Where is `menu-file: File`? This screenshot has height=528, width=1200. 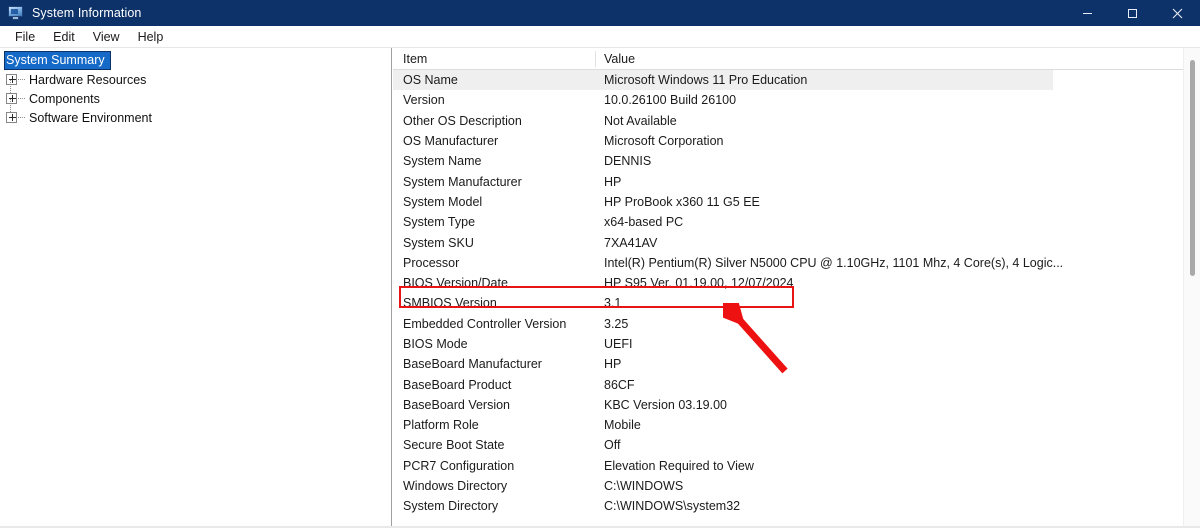 menu-file: File is located at coordinates (25, 37).